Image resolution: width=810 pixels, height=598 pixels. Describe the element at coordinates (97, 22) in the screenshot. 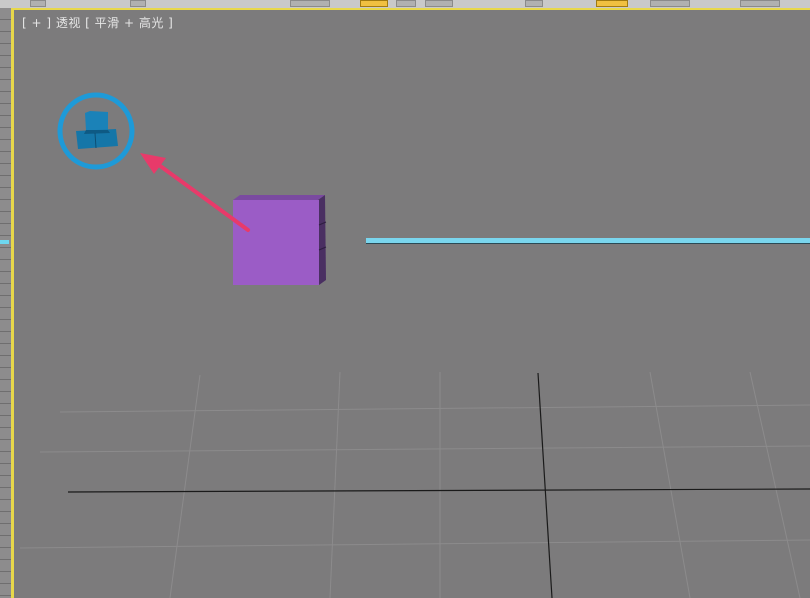

I see `viewport-label: [ + ] 透视 [ 平滑 + 高光 ]` at that location.